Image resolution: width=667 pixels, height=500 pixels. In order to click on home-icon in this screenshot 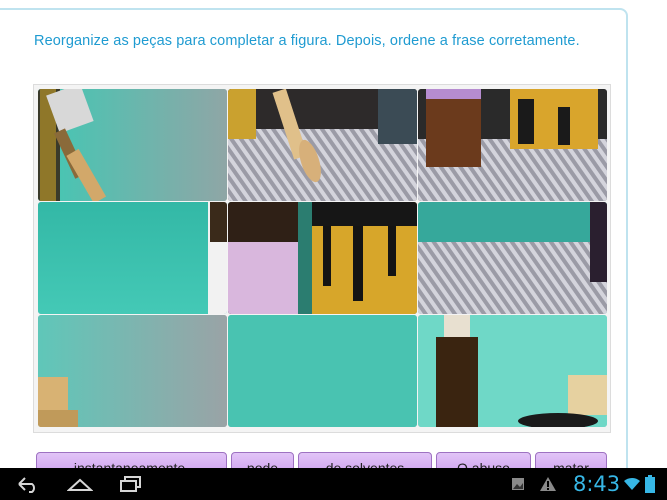, I will do `click(80, 484)`.